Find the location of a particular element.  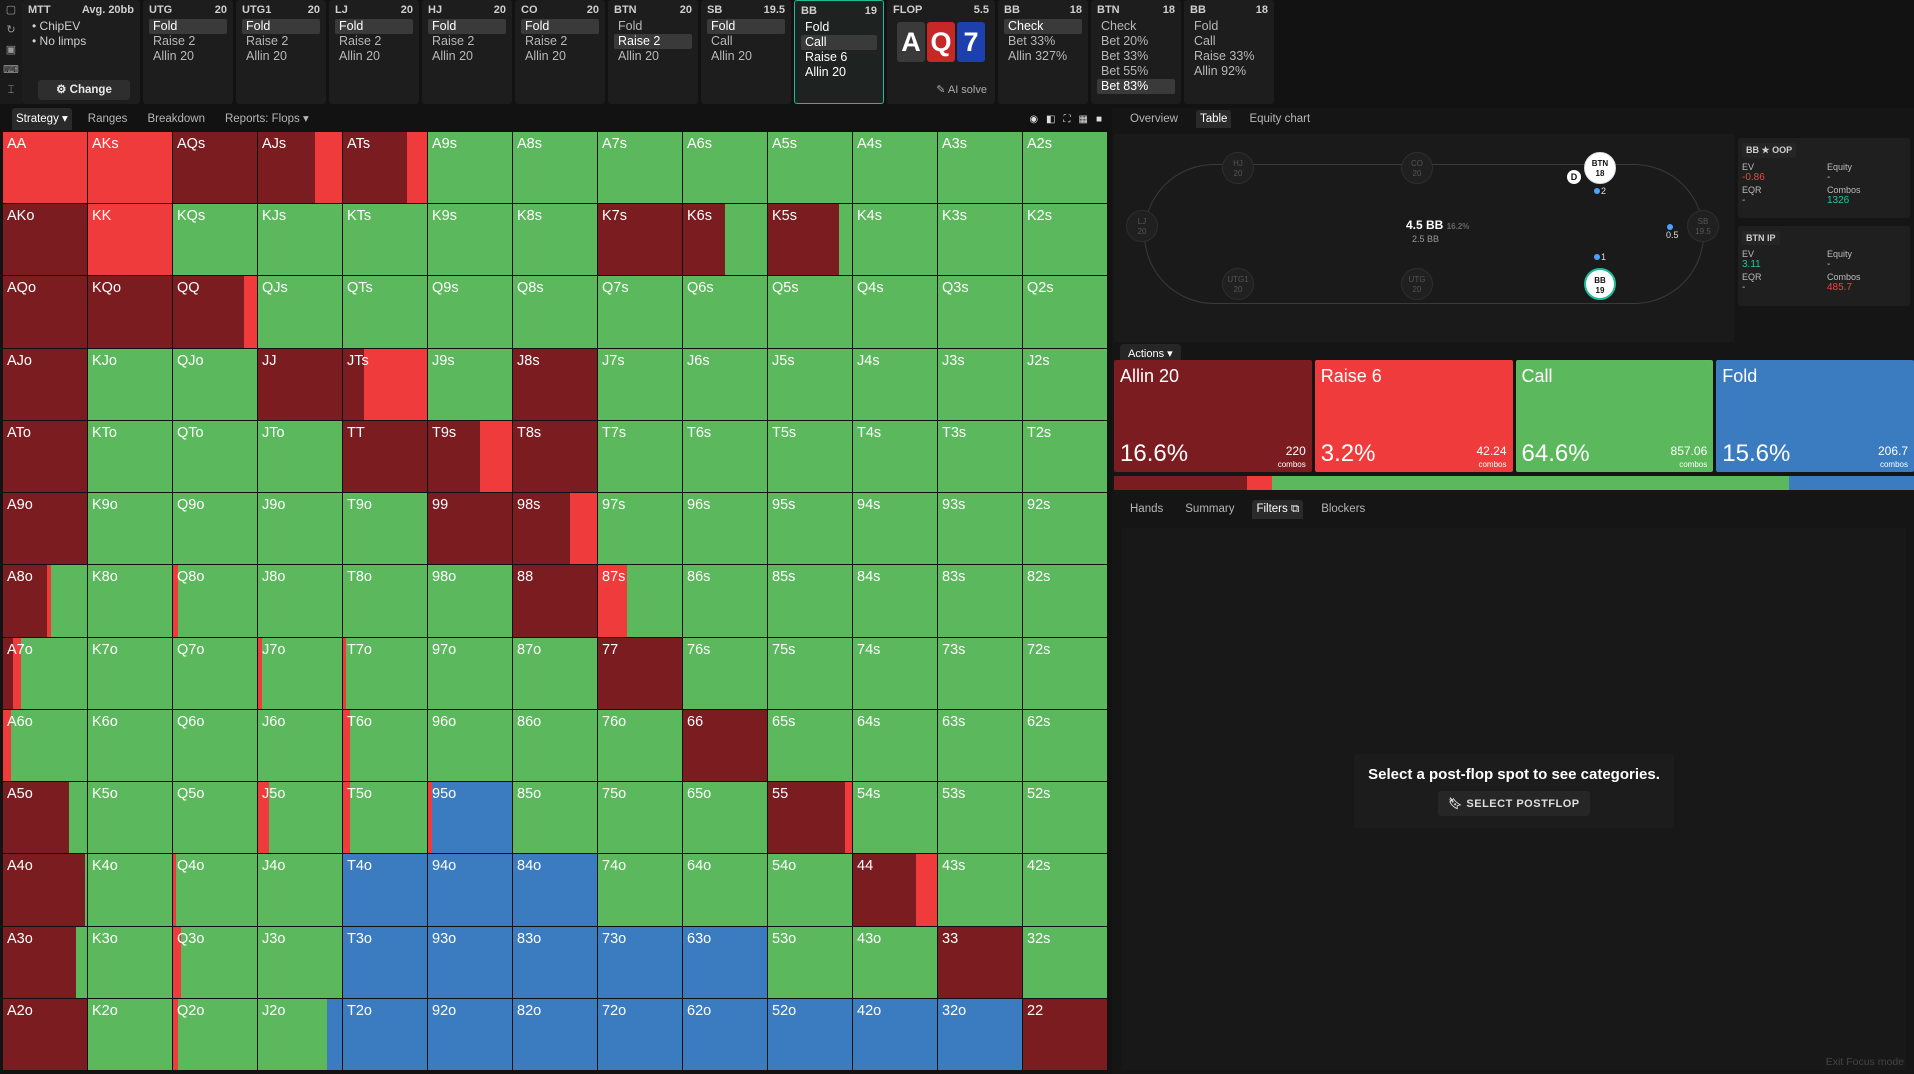

hand-cell: K3o is located at coordinates (130, 962).